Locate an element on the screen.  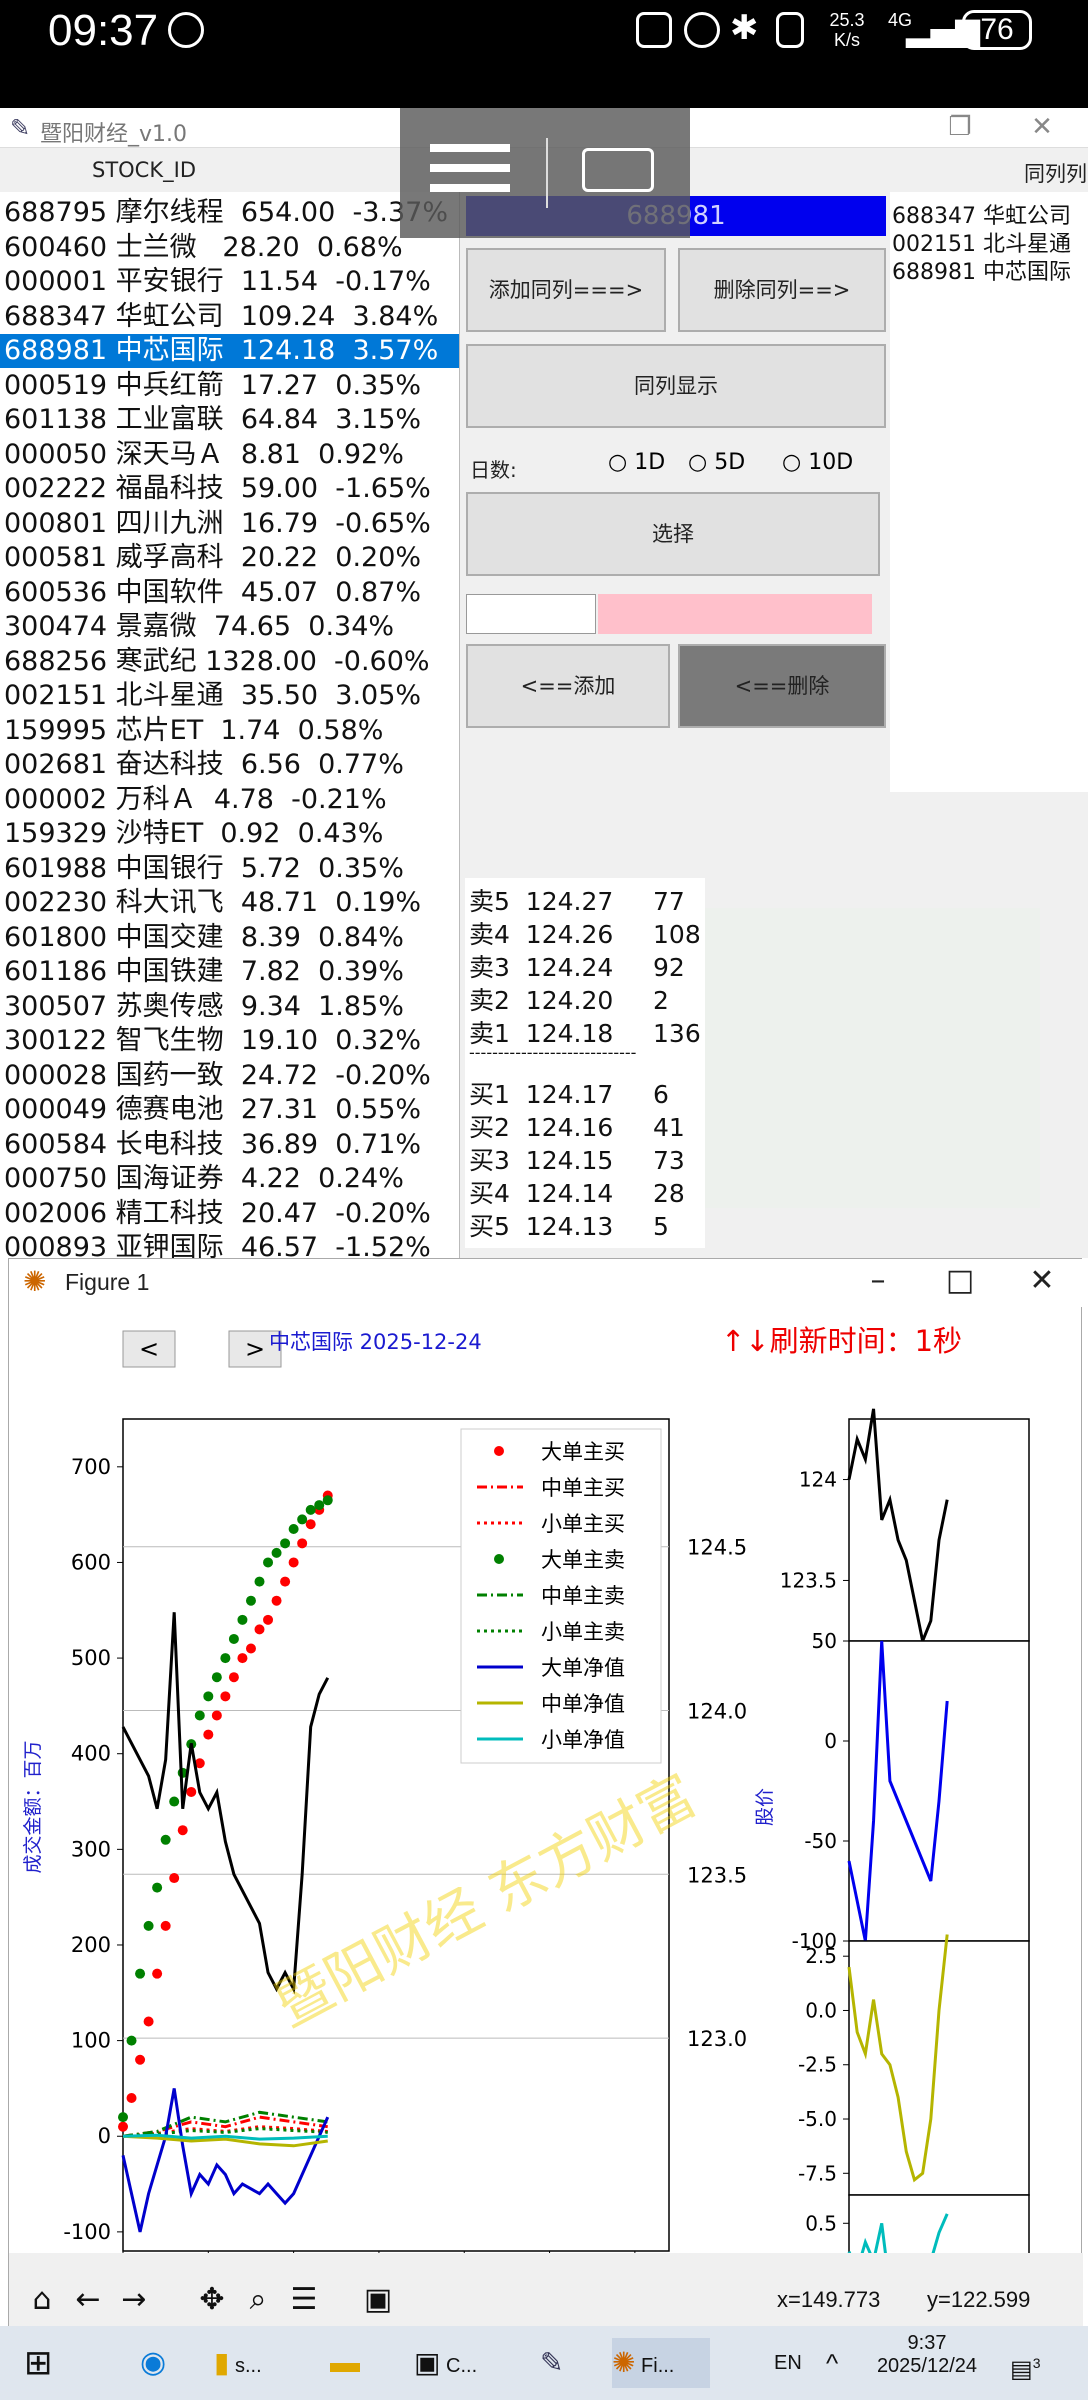
folder-icon: ▬ is located at coordinates (355, 2363).